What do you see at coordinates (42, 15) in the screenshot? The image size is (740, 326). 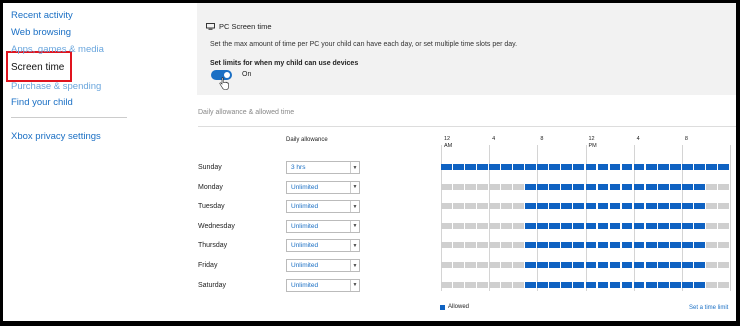 I see `sidebar-item-recent-activity: Recent activity` at bounding box center [42, 15].